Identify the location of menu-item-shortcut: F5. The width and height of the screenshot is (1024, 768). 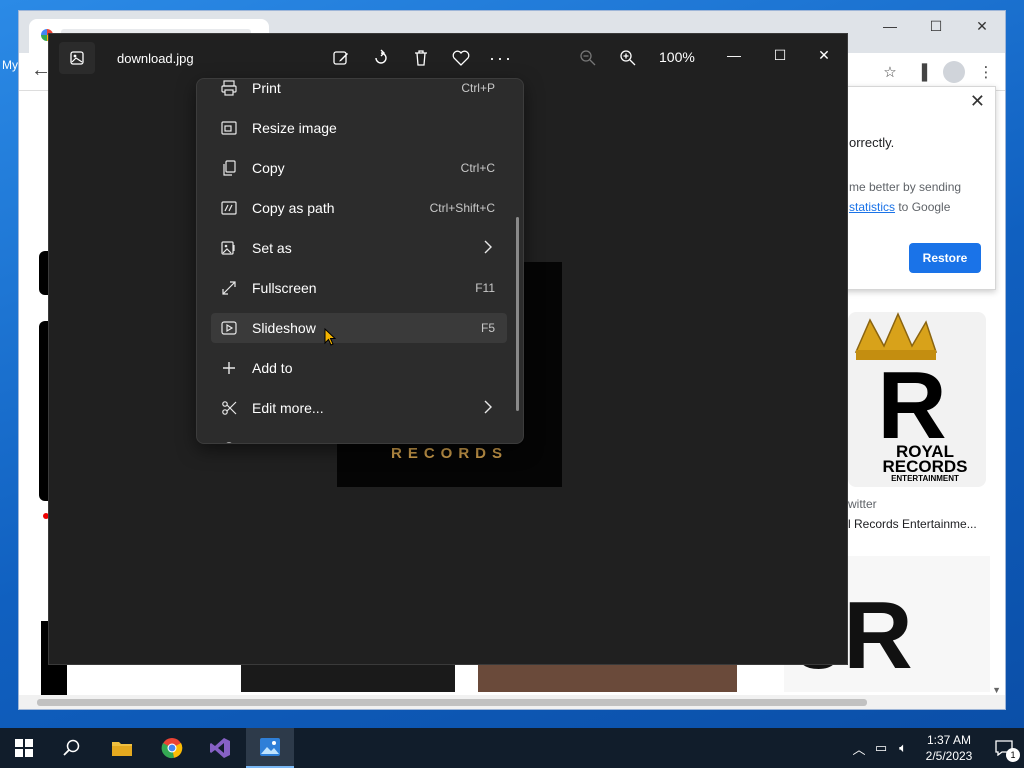
(487, 328).